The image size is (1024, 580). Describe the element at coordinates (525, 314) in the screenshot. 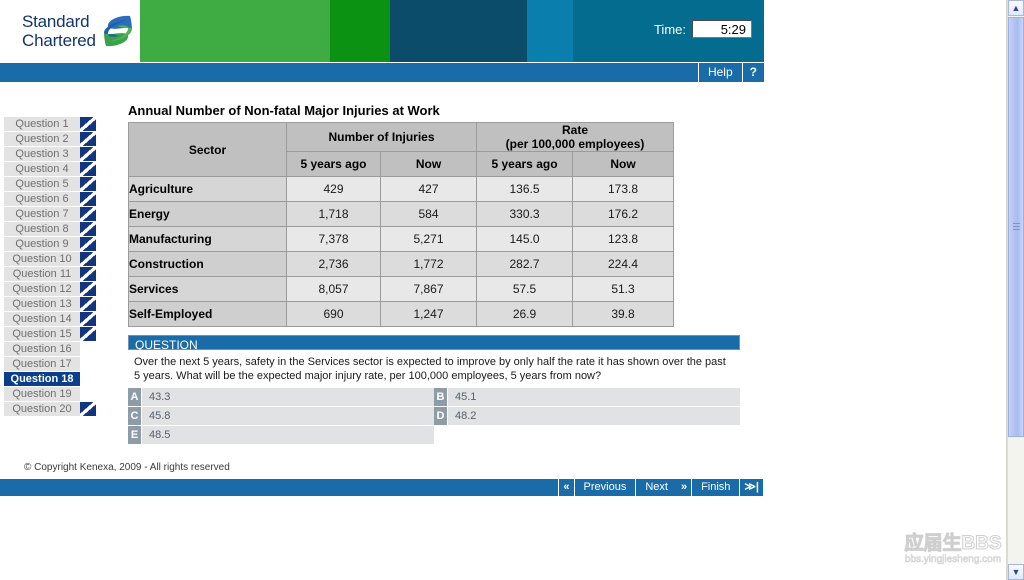

I see `cell-rate-5-years-ago: 26.9` at that location.